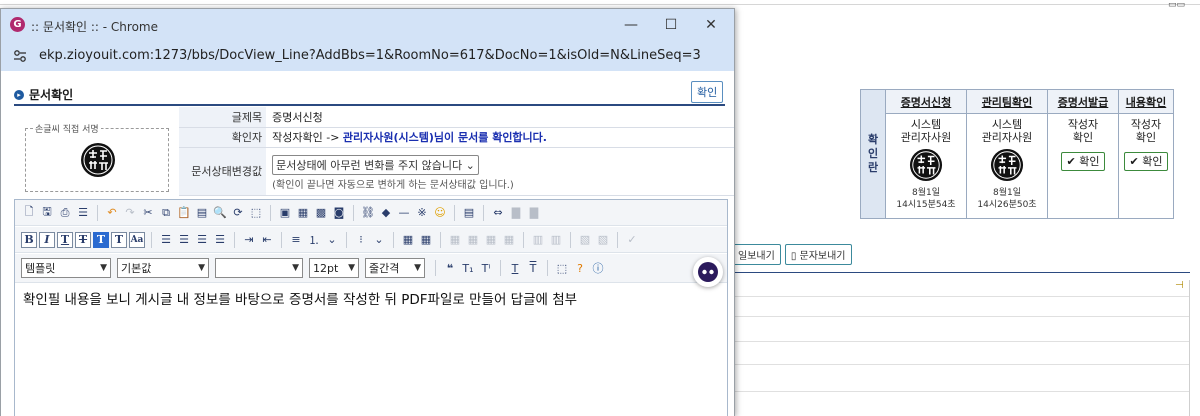 The height and width of the screenshot is (416, 1200). What do you see at coordinates (332, 240) in the screenshot?
I see `list-dropdown-icon: ⌄` at bounding box center [332, 240].